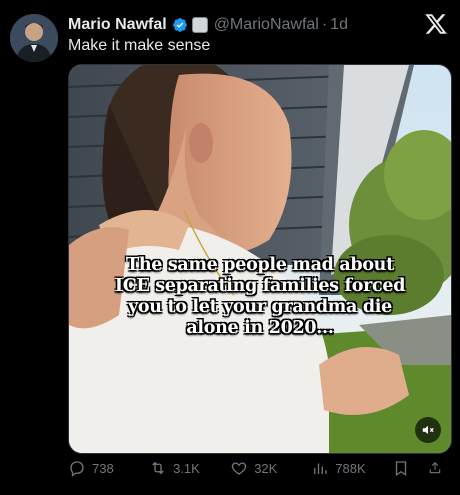 This screenshot has height=495, width=460. I want to click on share-button, so click(438, 468).